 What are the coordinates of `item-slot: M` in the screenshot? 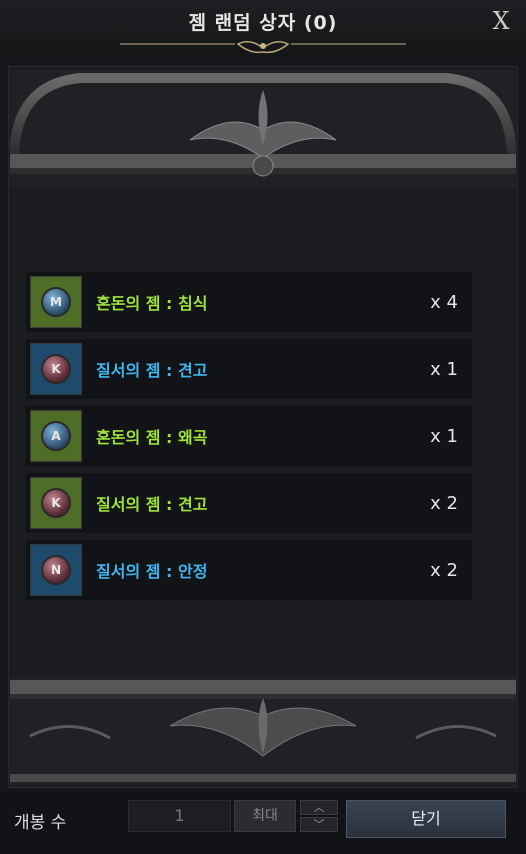 It's located at (56, 302).